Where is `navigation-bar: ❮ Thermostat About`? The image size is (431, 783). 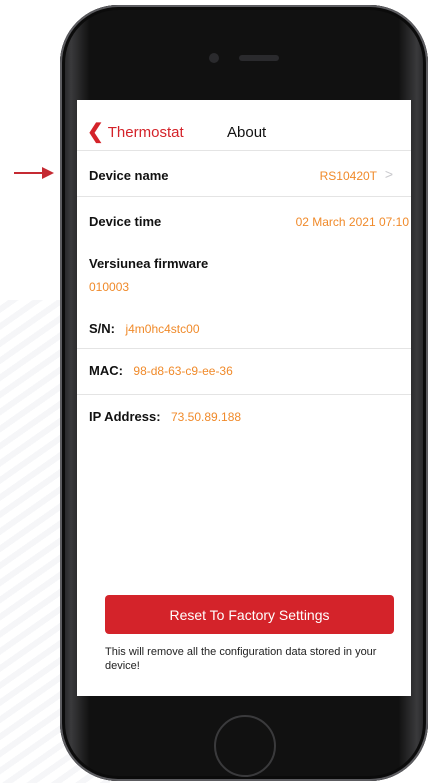
navigation-bar: ❮ Thermostat About is located at coordinates (244, 125).